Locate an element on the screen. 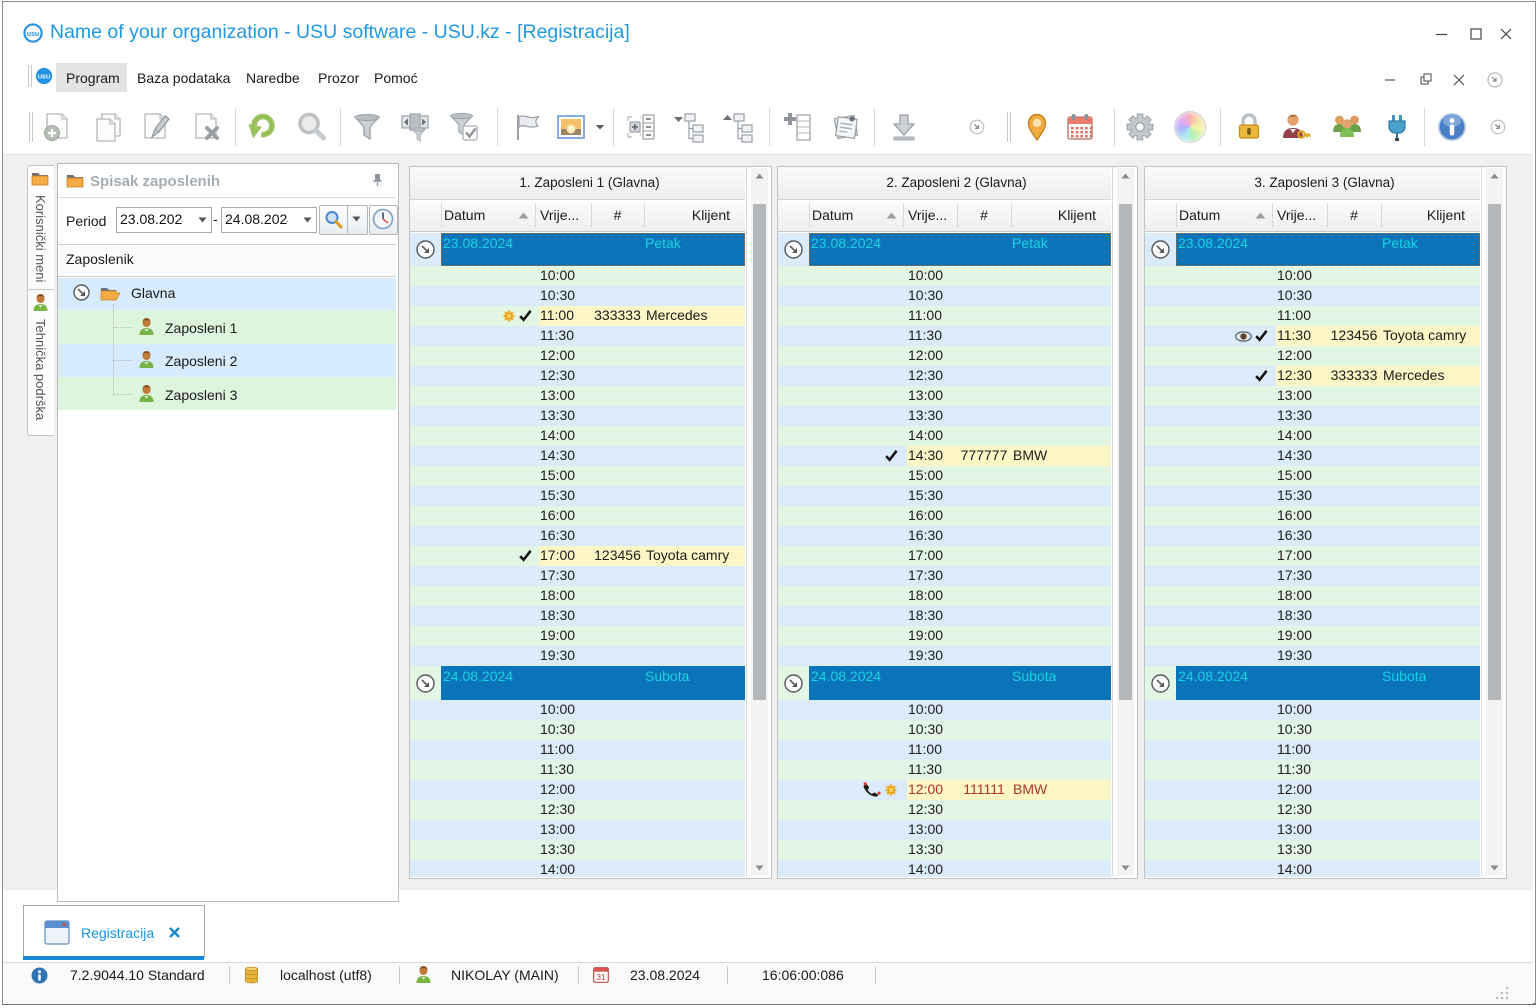 This screenshot has width=1536, height=1008. svg-text: 31 is located at coordinates (601, 977).